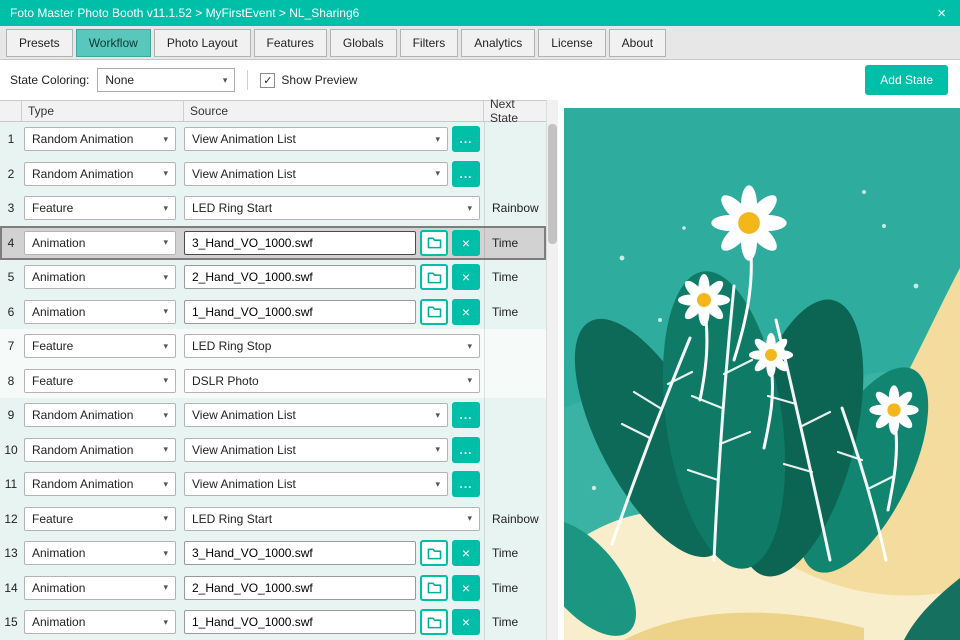  What do you see at coordinates (202, 42) in the screenshot?
I see `tab-photo-layout: Photo Layout` at bounding box center [202, 42].